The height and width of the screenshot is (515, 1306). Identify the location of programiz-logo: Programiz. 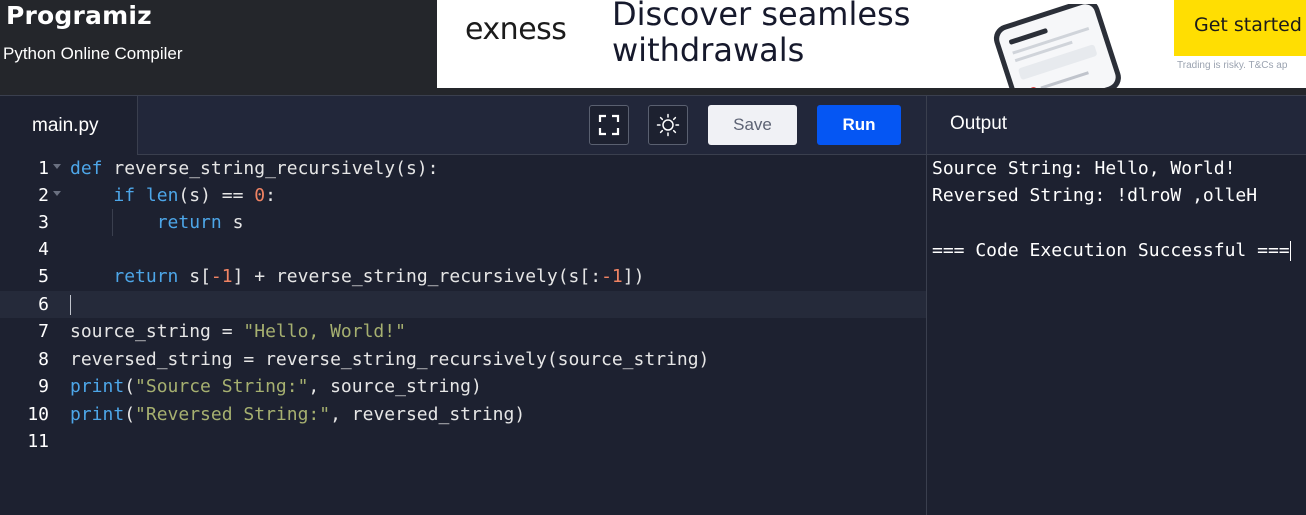
(79, 15).